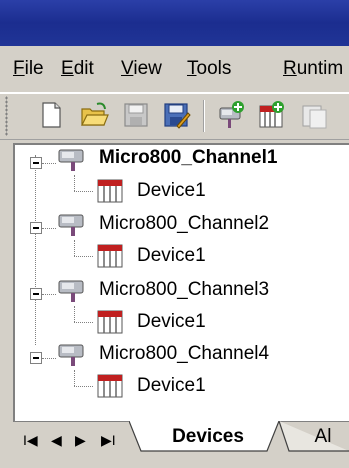  What do you see at coordinates (204, 116) in the screenshot?
I see `toolbar-separator` at bounding box center [204, 116].